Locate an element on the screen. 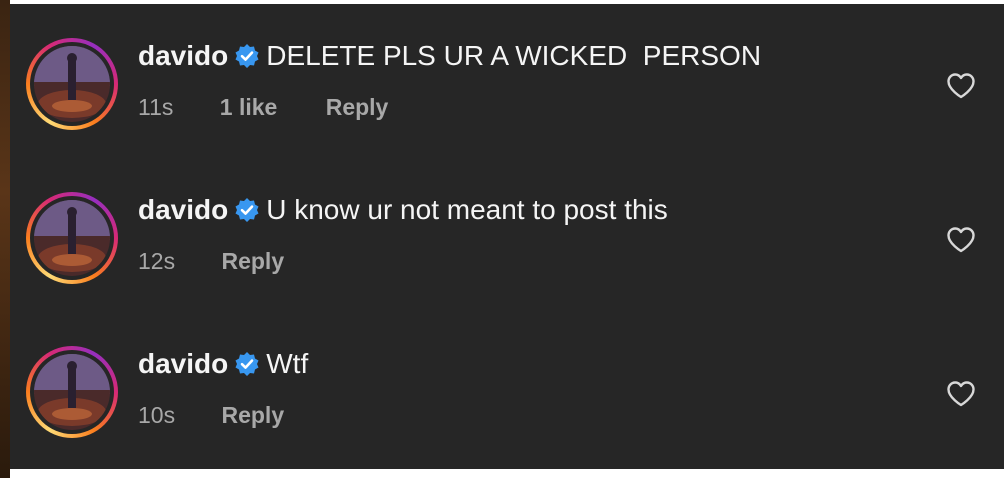 The width and height of the screenshot is (1004, 478). bottom-margin is located at coordinates (507, 473).